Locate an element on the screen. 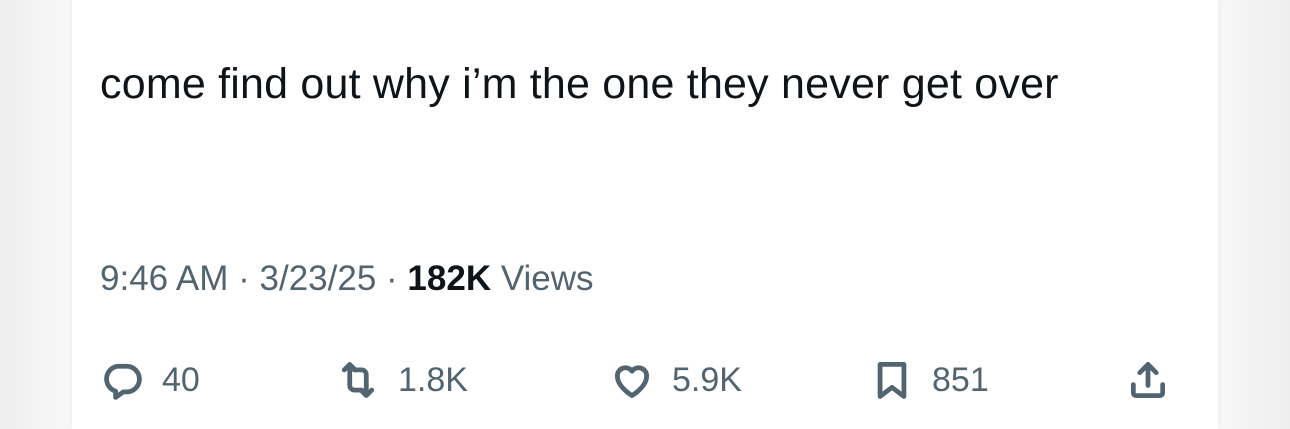  bookmark-icon is located at coordinates (892, 380).